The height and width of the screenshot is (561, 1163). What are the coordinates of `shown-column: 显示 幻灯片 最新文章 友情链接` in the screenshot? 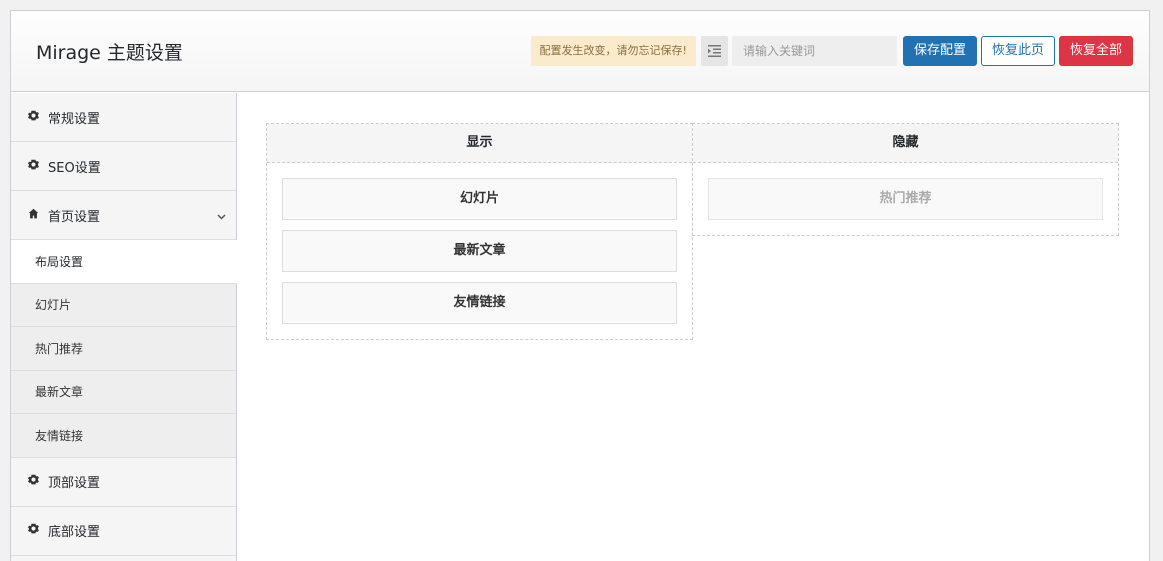 It's located at (479, 231).